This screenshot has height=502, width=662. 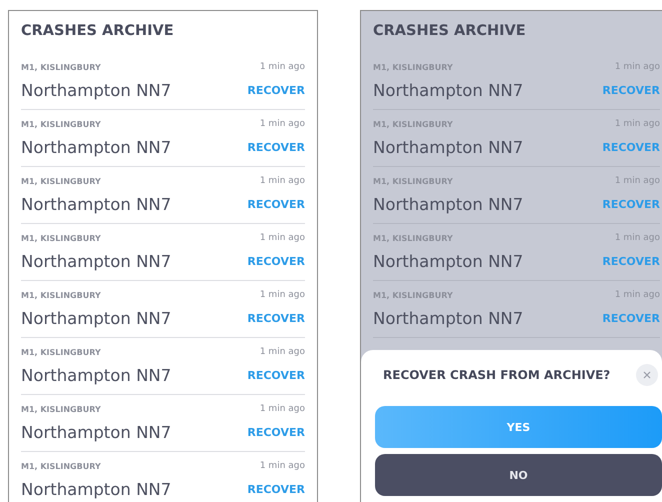 I want to click on confirm-title: RECOVER CRASH FROM ARCHIVE?, so click(x=496, y=375).